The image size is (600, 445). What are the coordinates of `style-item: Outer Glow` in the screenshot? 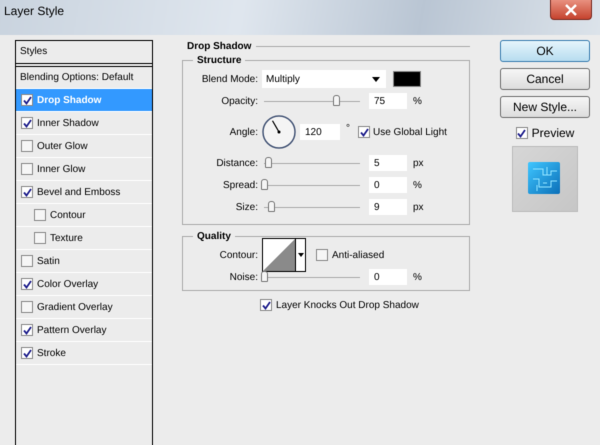 It's located at (84, 146).